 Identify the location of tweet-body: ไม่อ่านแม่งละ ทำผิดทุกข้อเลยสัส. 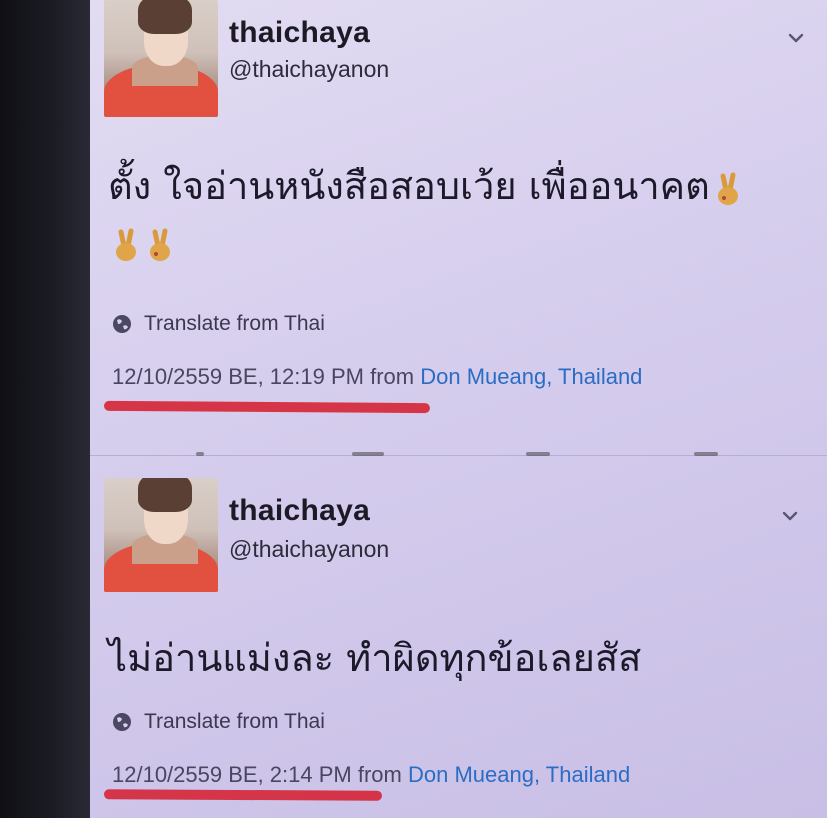
(375, 658).